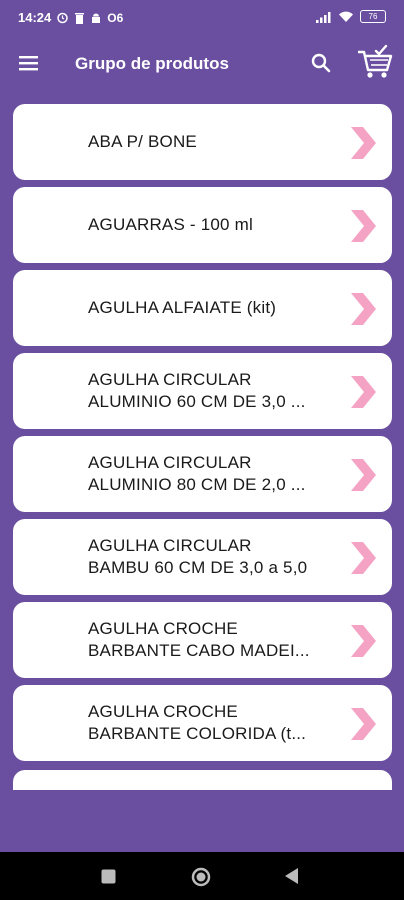 This screenshot has height=900, width=404. What do you see at coordinates (70, 17) in the screenshot?
I see `status-left: 14:24 O6` at bounding box center [70, 17].